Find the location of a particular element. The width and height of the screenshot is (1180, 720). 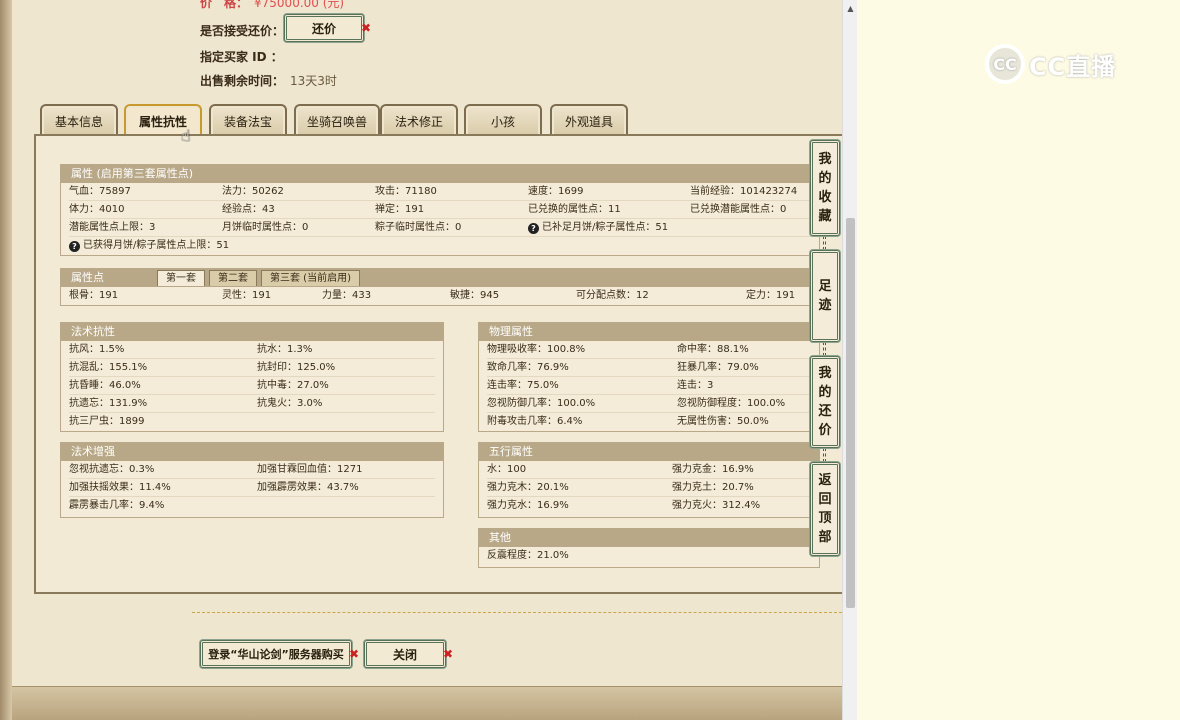

stat-cell: 狂暴几率：79.0% is located at coordinates (718, 367).